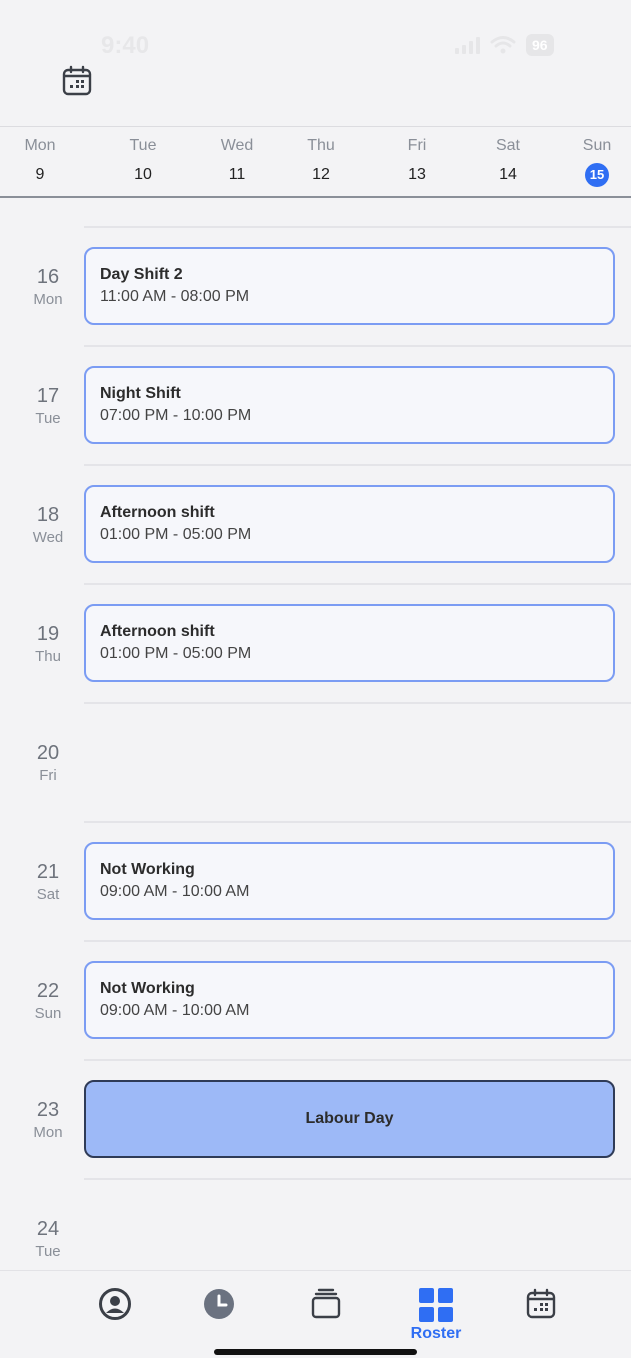 The width and height of the screenshot is (631, 1358). I want to click on roster-row-23: 23 Mon Labour Day, so click(315, 1118).